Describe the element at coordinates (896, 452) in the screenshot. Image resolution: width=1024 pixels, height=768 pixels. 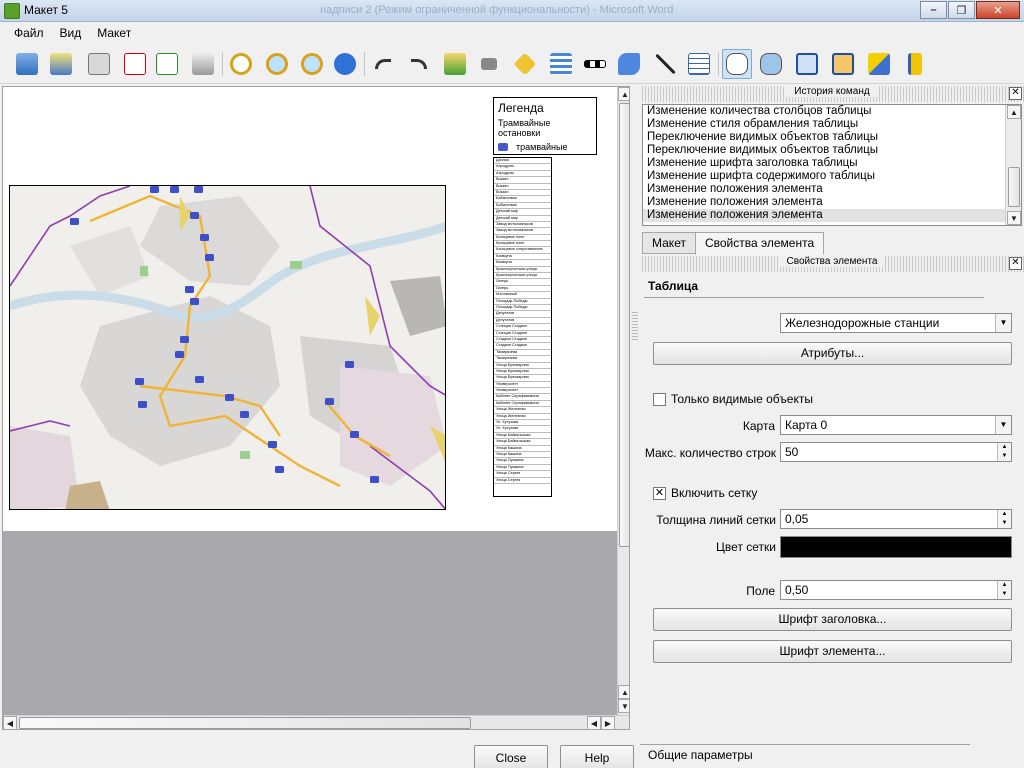
I see `max-rows-spinbox: 50 ▲ ▼` at that location.